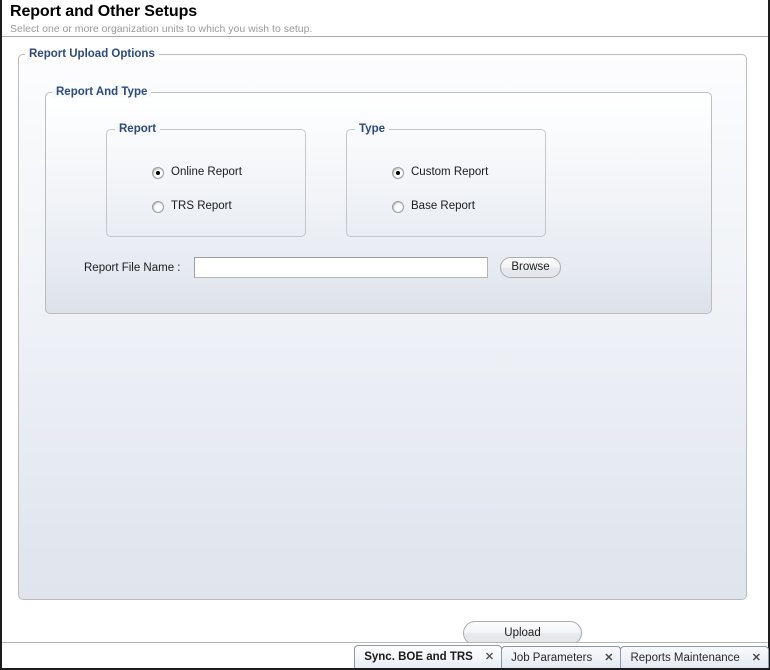 This screenshot has height=670, width=770. Describe the element at coordinates (398, 206) in the screenshot. I see `radio-base-report-mark` at that location.